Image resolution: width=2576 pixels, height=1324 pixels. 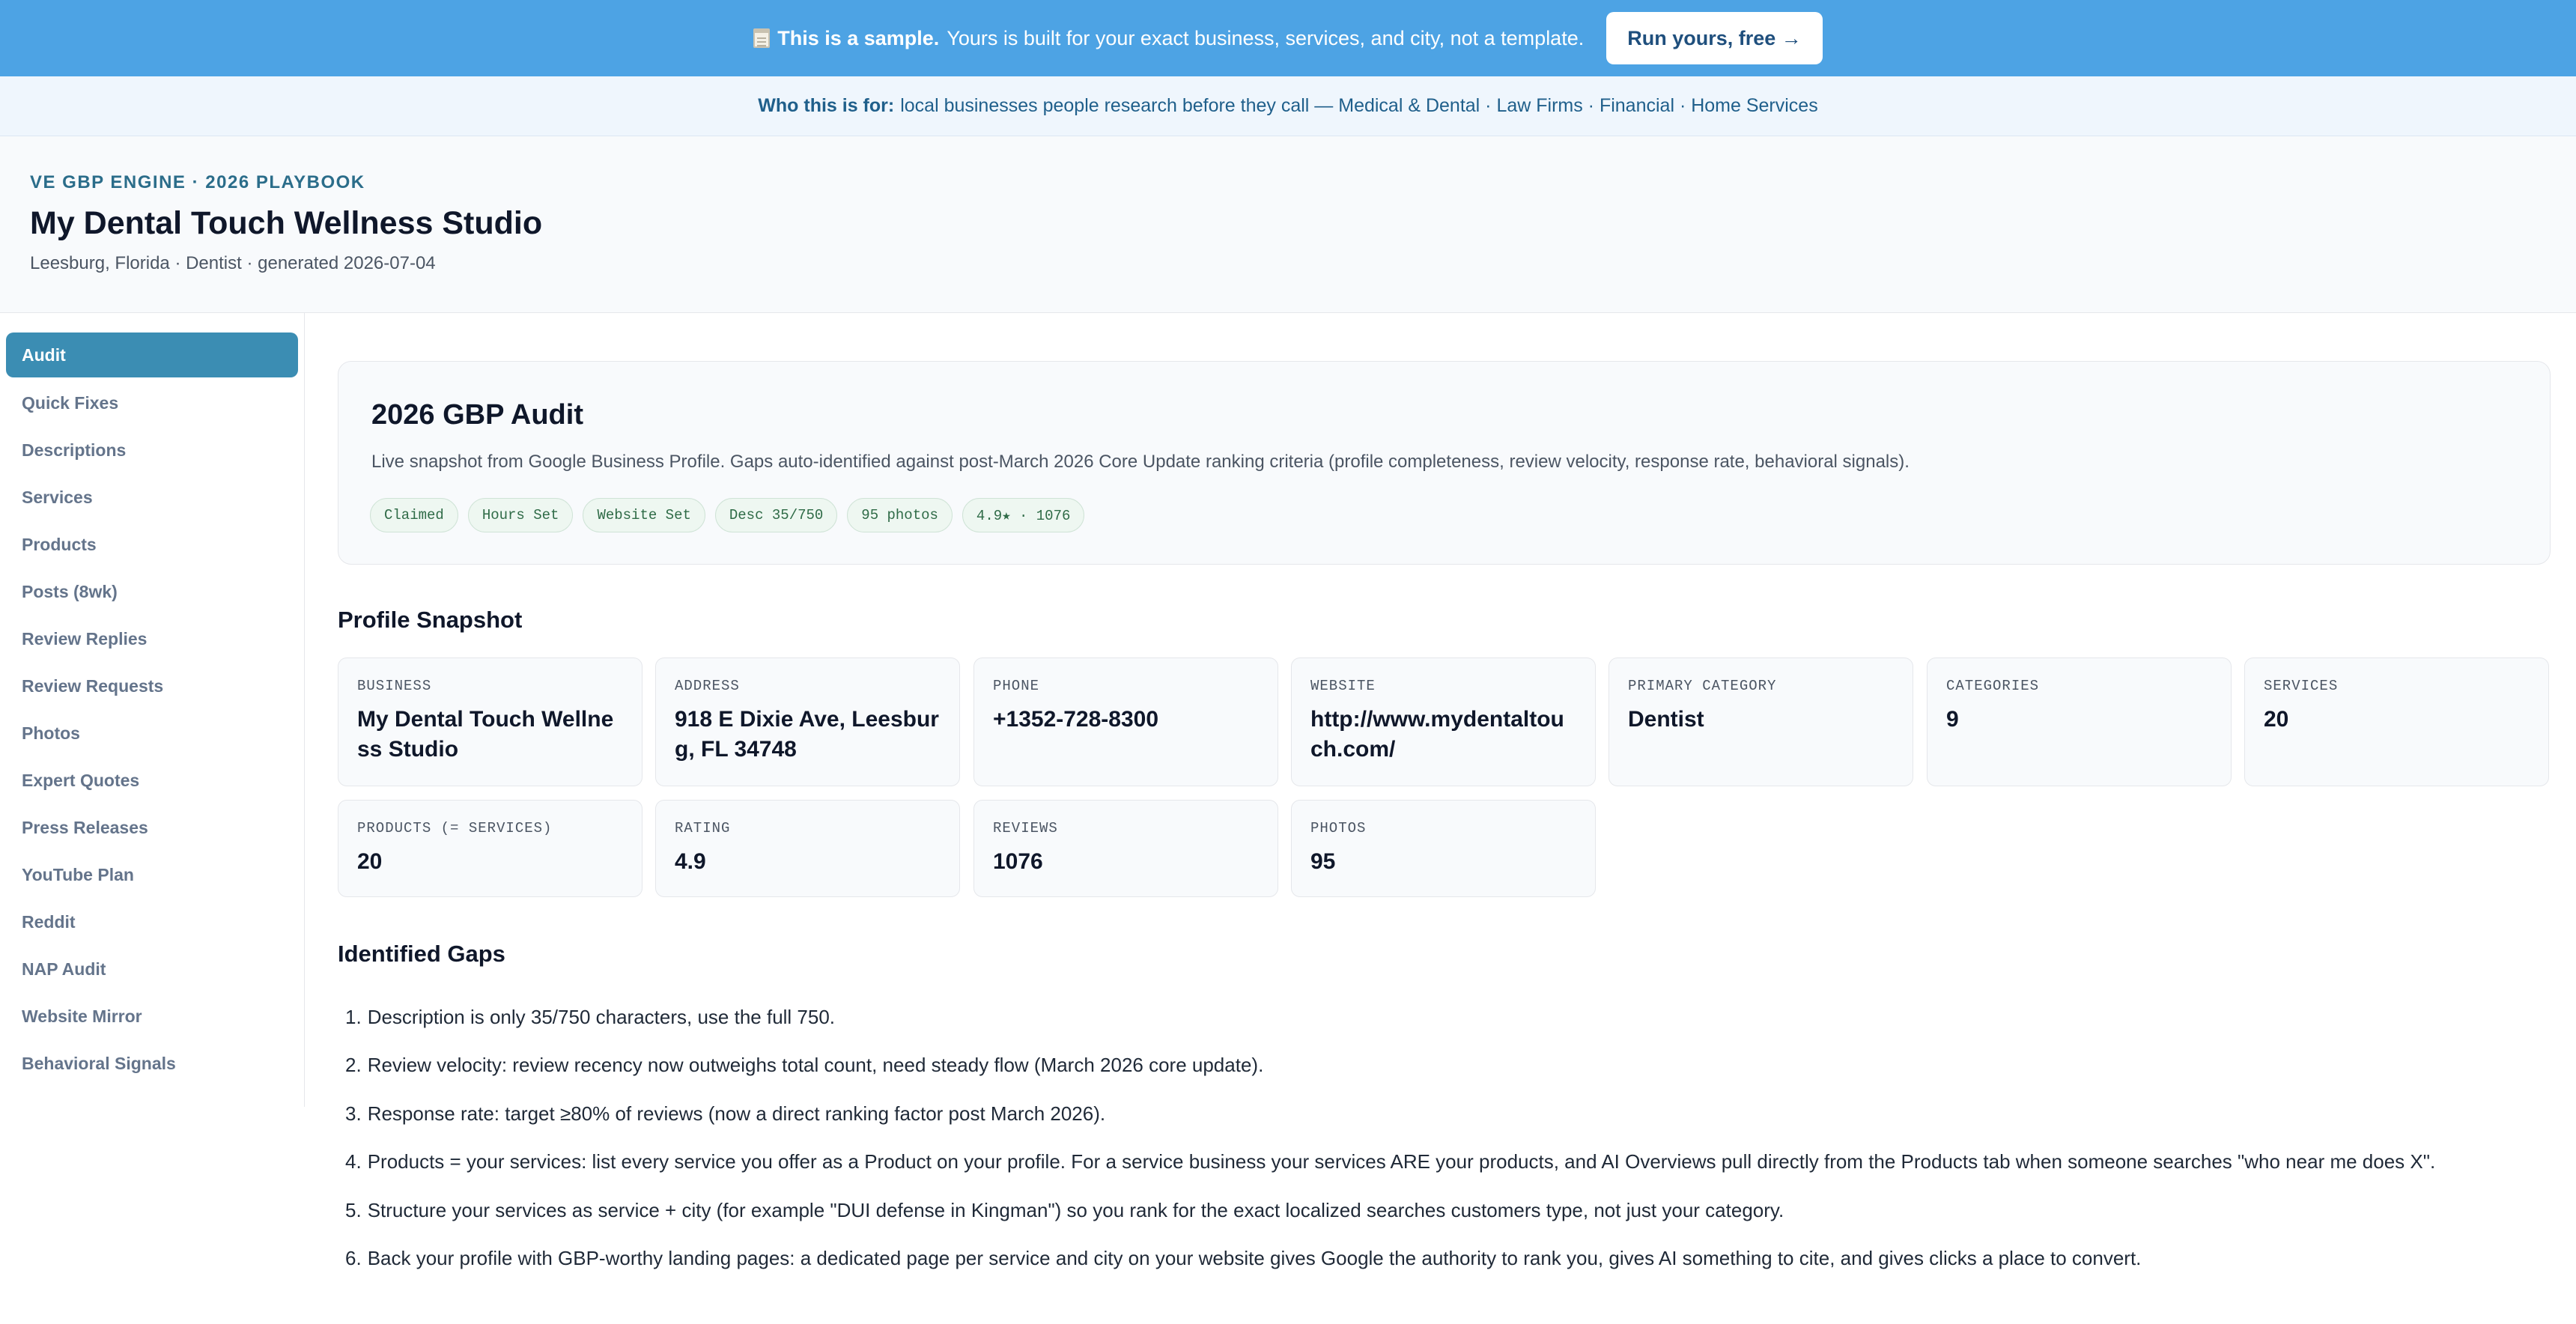 What do you see at coordinates (152, 686) in the screenshot?
I see `sidebar-item-review-requests: Review Requests` at bounding box center [152, 686].